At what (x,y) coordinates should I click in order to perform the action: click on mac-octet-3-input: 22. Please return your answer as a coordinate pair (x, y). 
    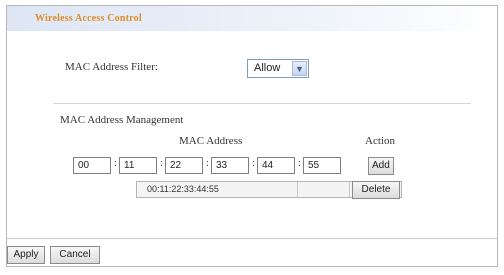
    Looking at the image, I should click on (184, 165).